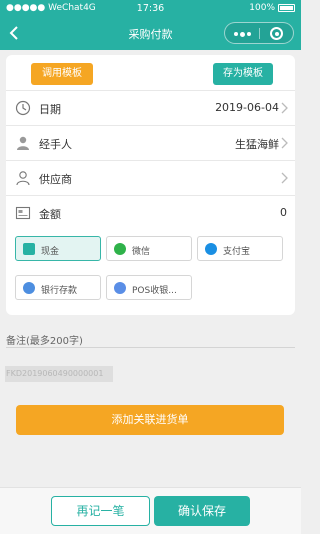 The width and height of the screenshot is (320, 534). Describe the element at coordinates (150, 107) in the screenshot. I see `date-row: 日期 2019-06-04` at that location.